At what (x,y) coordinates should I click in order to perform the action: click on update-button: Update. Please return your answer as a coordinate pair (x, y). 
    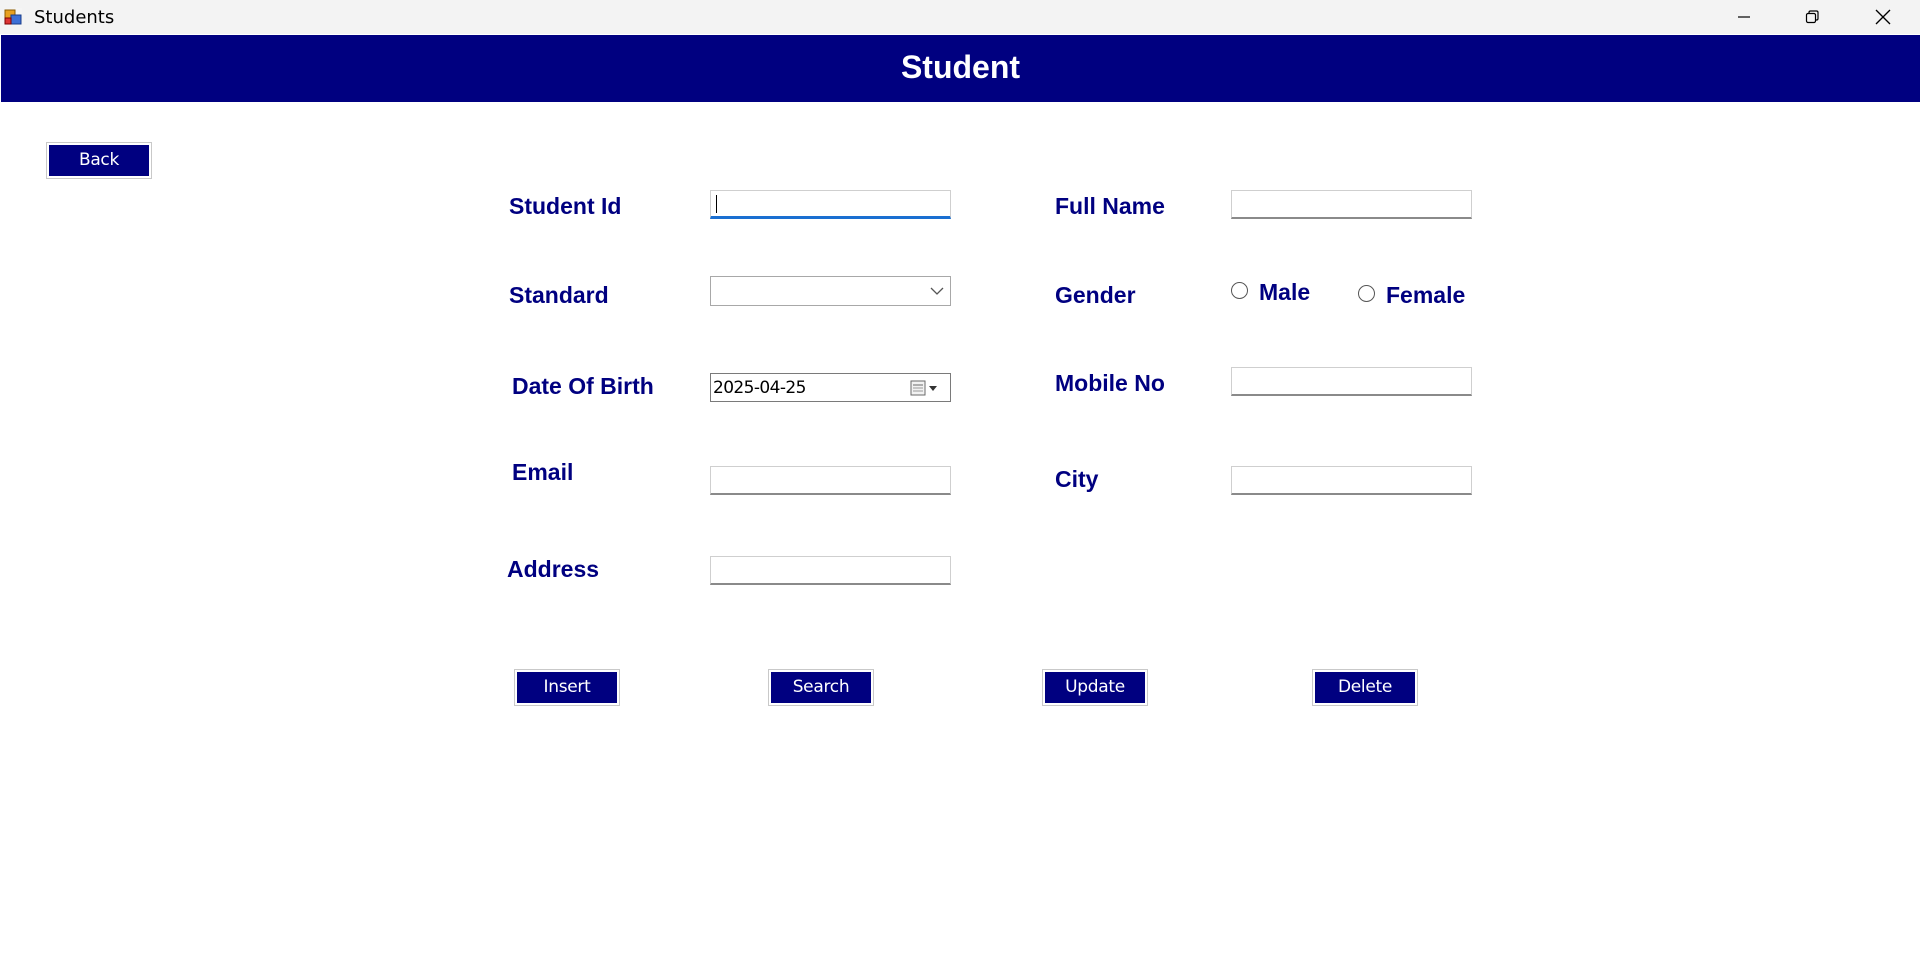
    Looking at the image, I should click on (1095, 687).